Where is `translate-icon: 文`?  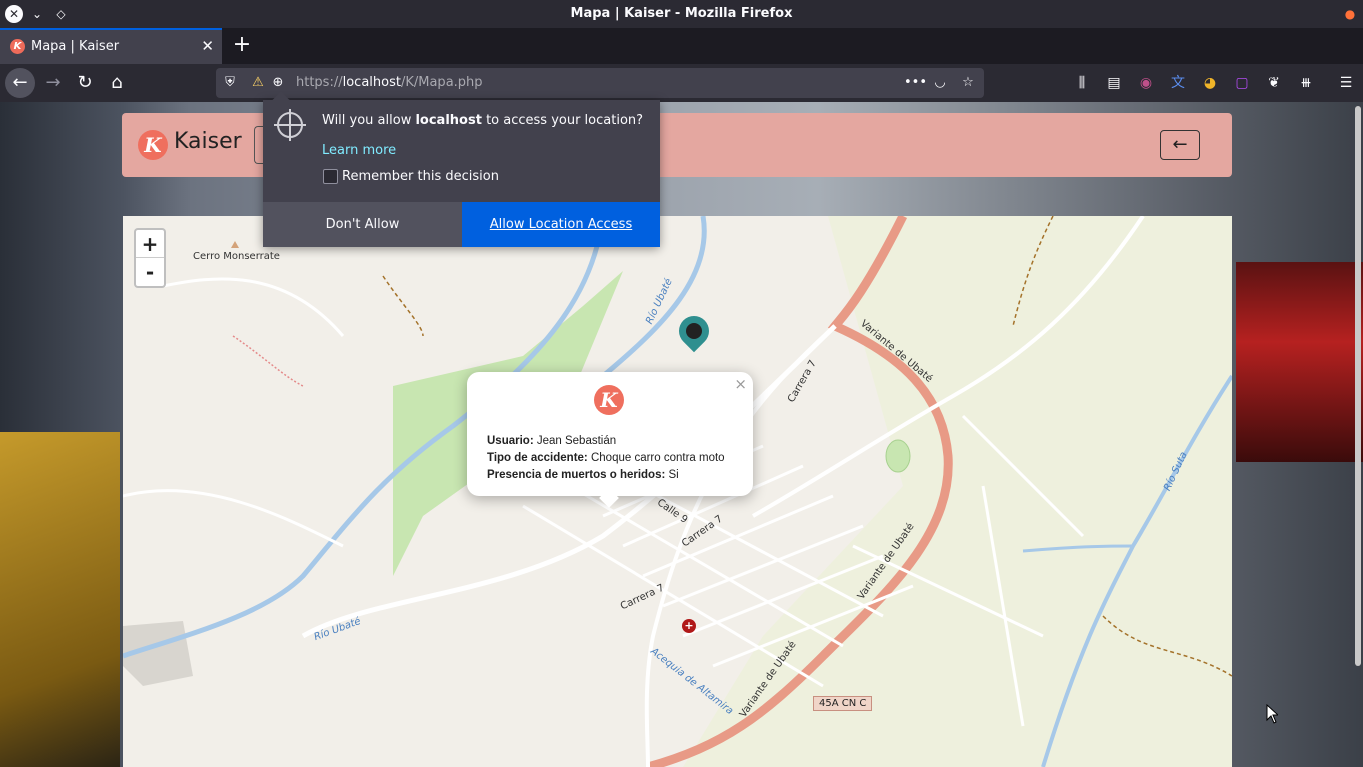 translate-icon: 文 is located at coordinates (1178, 83).